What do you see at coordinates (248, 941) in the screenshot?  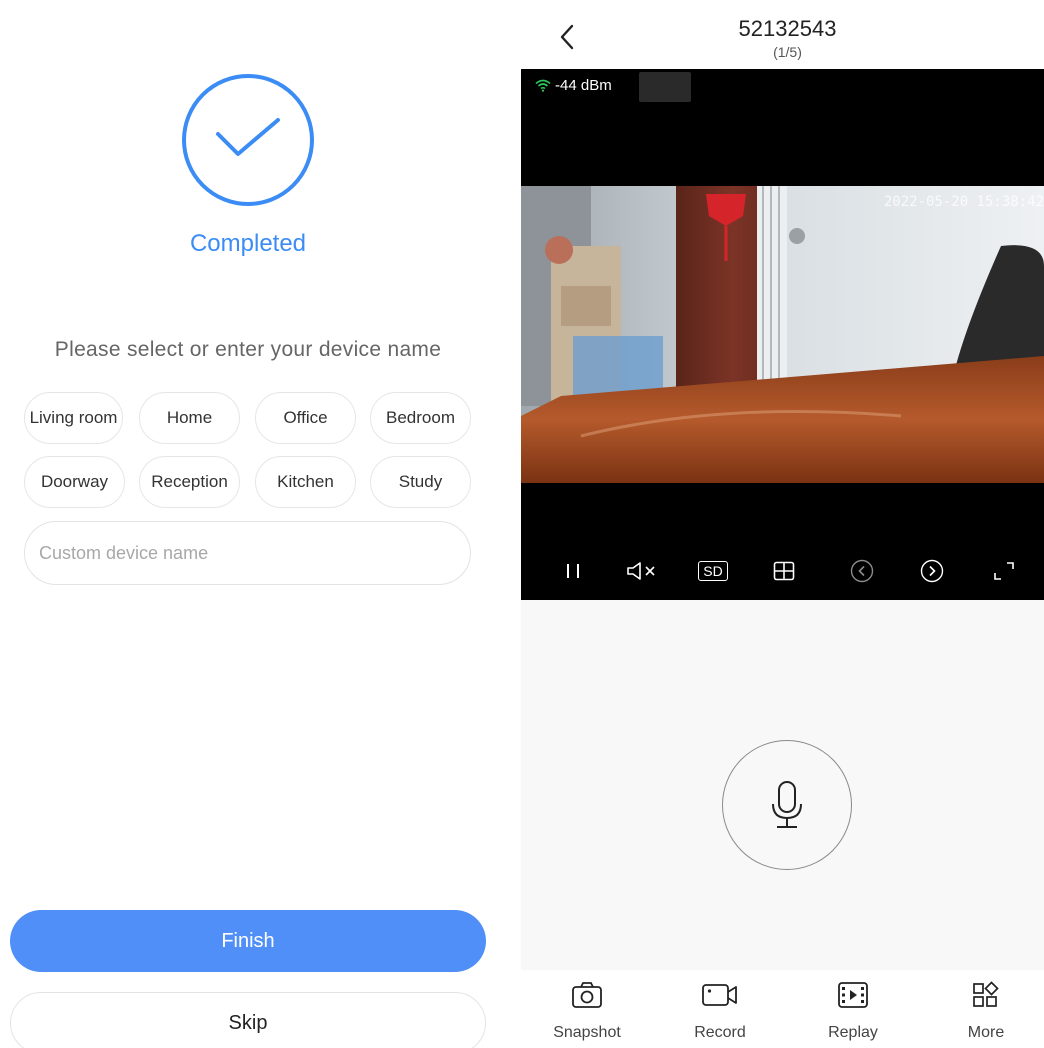 I see `finish-button: Finish` at bounding box center [248, 941].